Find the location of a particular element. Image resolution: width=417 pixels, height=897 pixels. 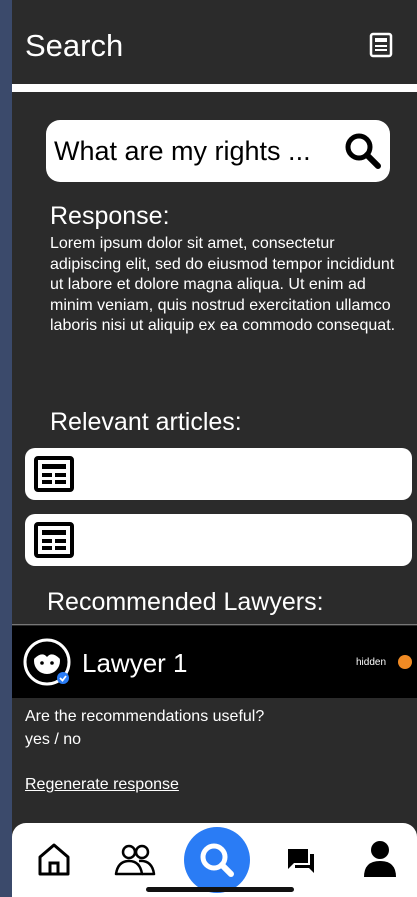

status-badge: hidden is located at coordinates (371, 662).